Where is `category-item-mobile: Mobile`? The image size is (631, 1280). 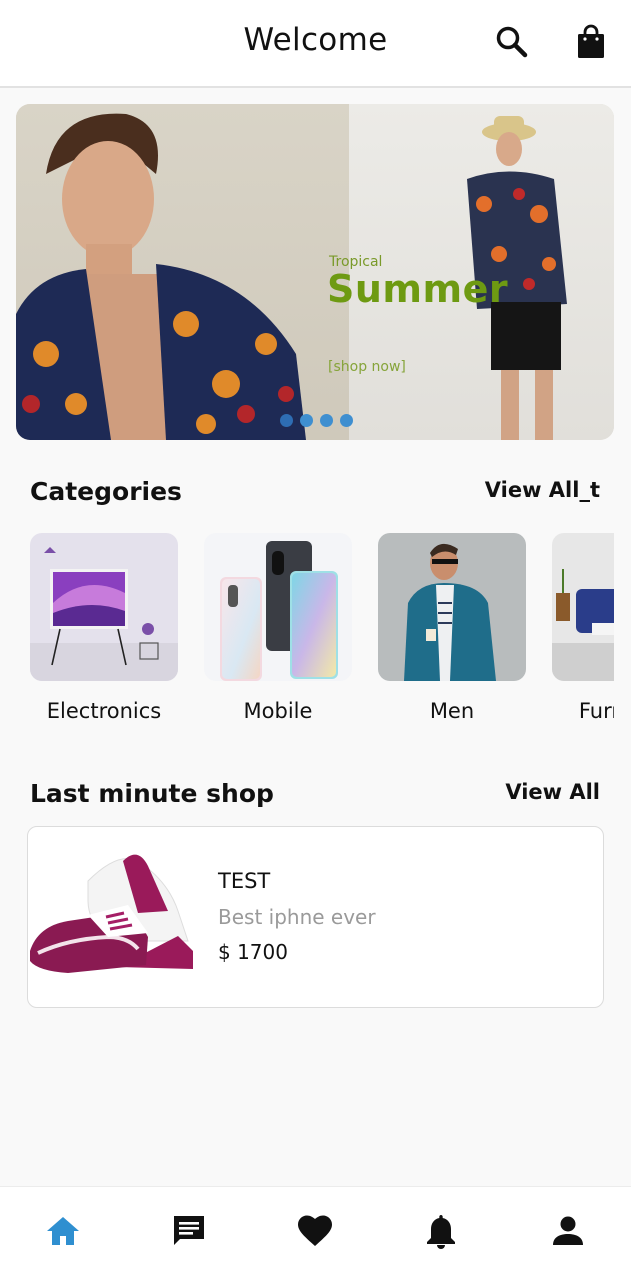
category-item-mobile: Mobile is located at coordinates (278, 628).